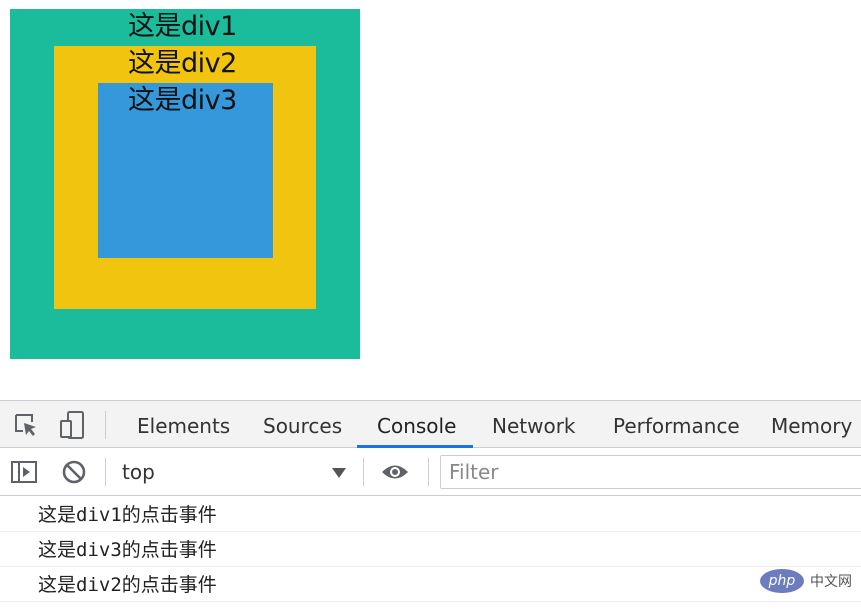 The image size is (861, 613). Describe the element at coordinates (182, 63) in the screenshot. I see `div2-label: 这是div2` at that location.